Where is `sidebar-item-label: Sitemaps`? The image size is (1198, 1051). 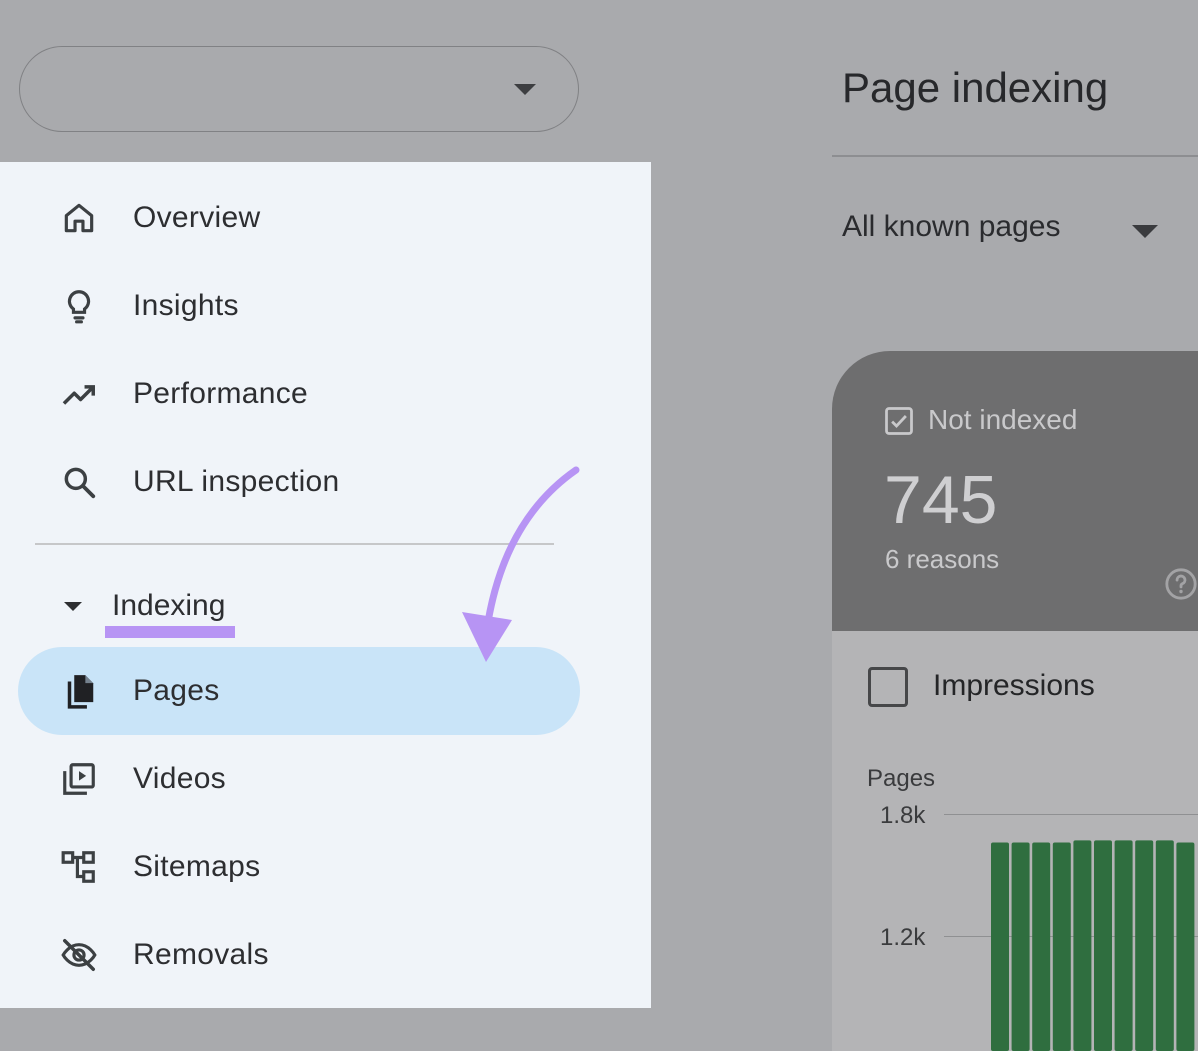 sidebar-item-label: Sitemaps is located at coordinates (196, 867).